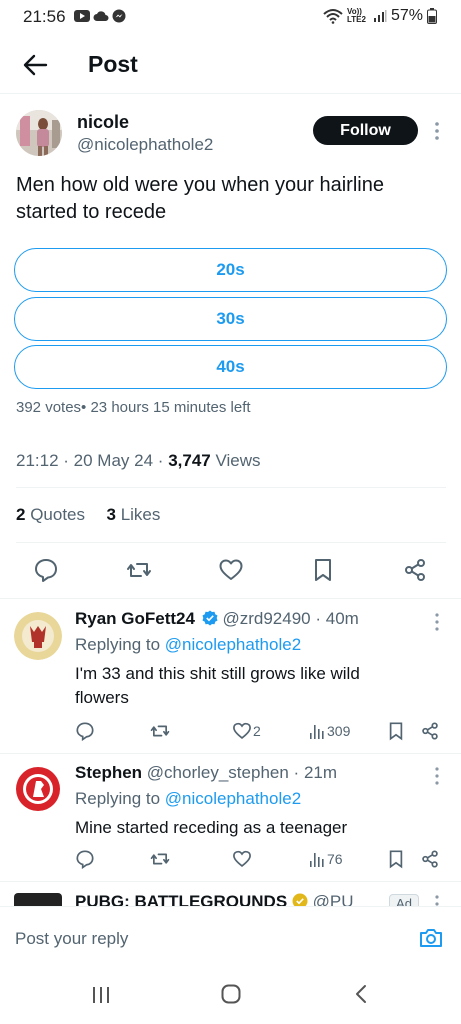  I want to click on post-stats-row: 2 Quotes 3 Likes, so click(88, 515).